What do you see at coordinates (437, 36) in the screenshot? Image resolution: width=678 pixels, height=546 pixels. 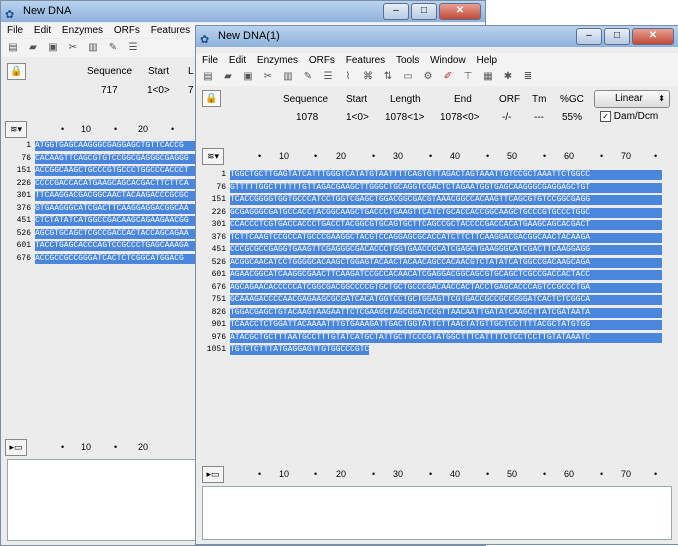 I see `front-titlebar: ✿ New DNA(1) ‒ □ ✕` at bounding box center [437, 36].